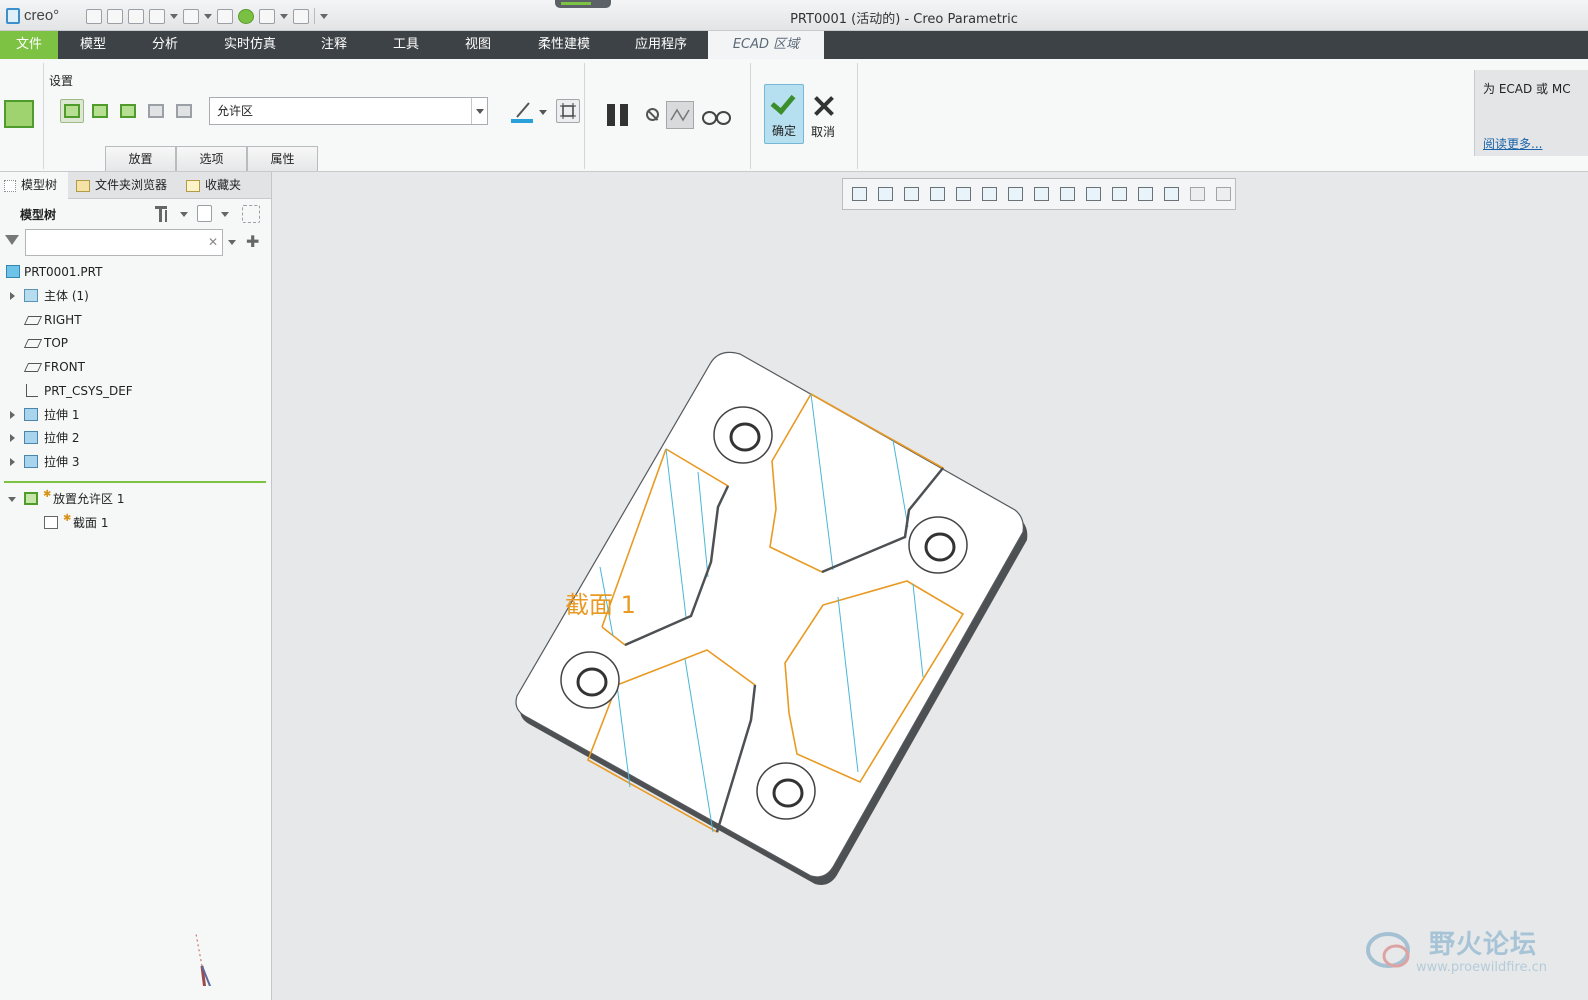  I want to click on menu-applications: 应用程序, so click(661, 45).